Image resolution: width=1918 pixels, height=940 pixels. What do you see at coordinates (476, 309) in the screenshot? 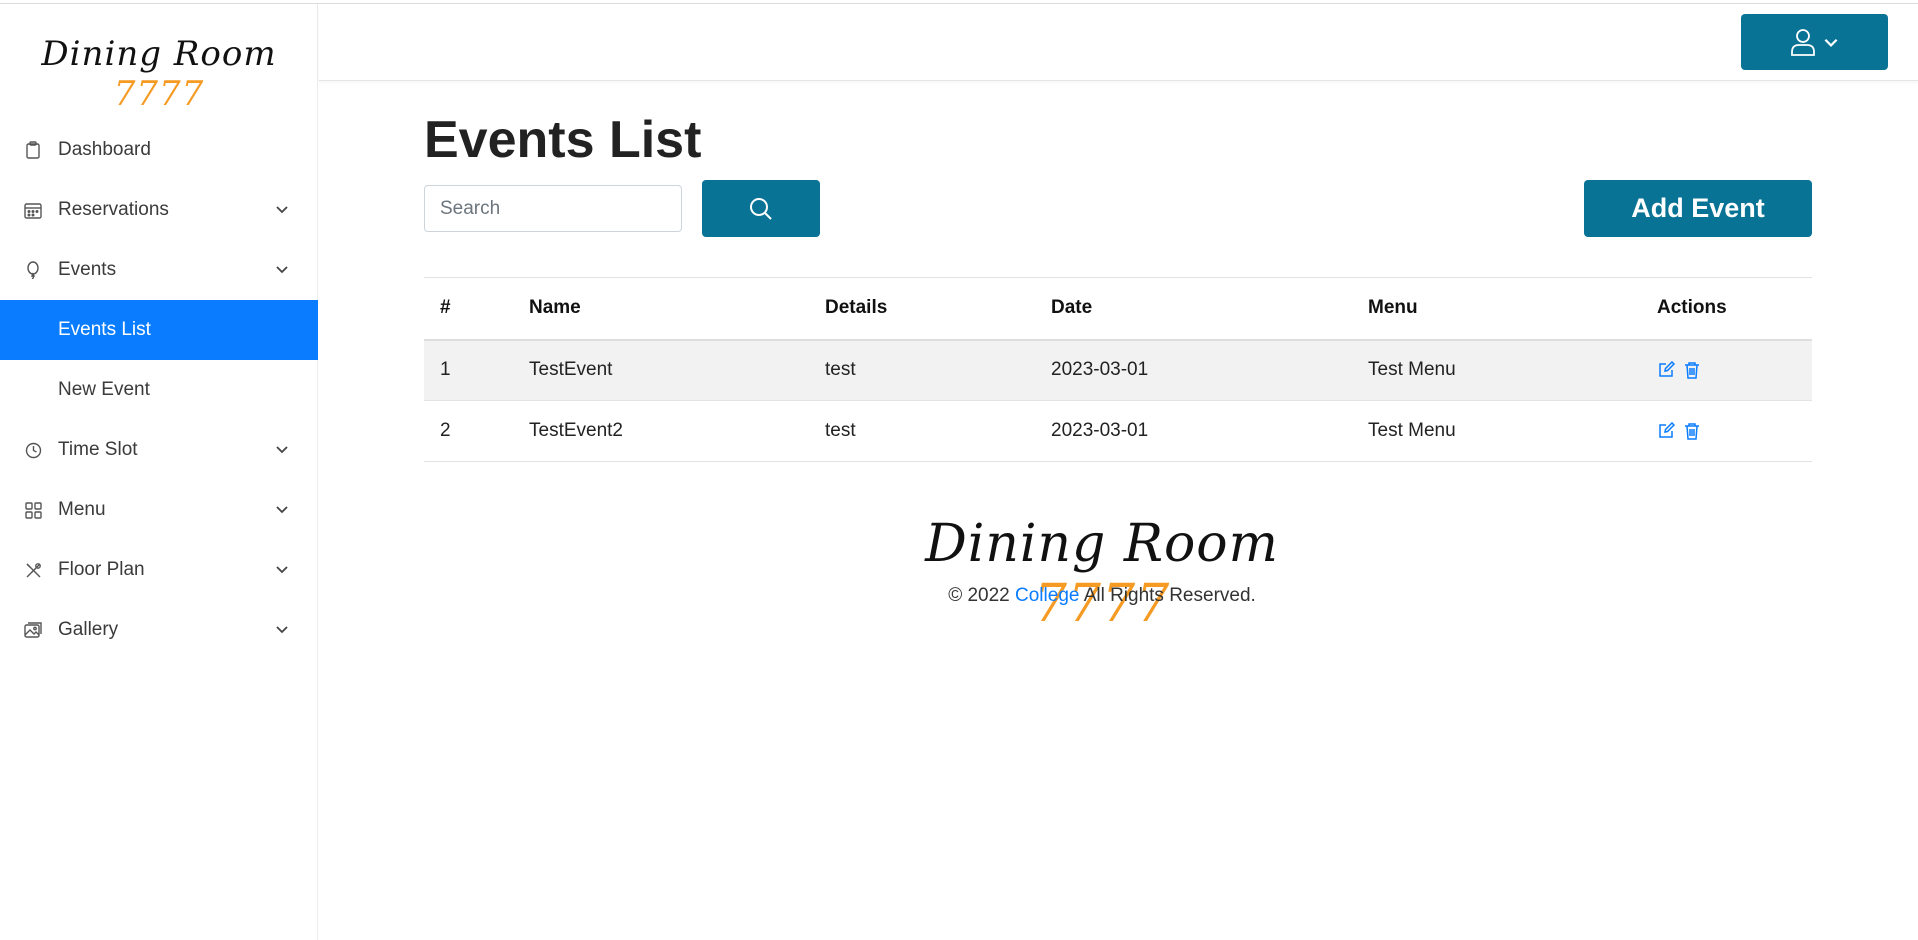
I see `column-header: #` at bounding box center [476, 309].